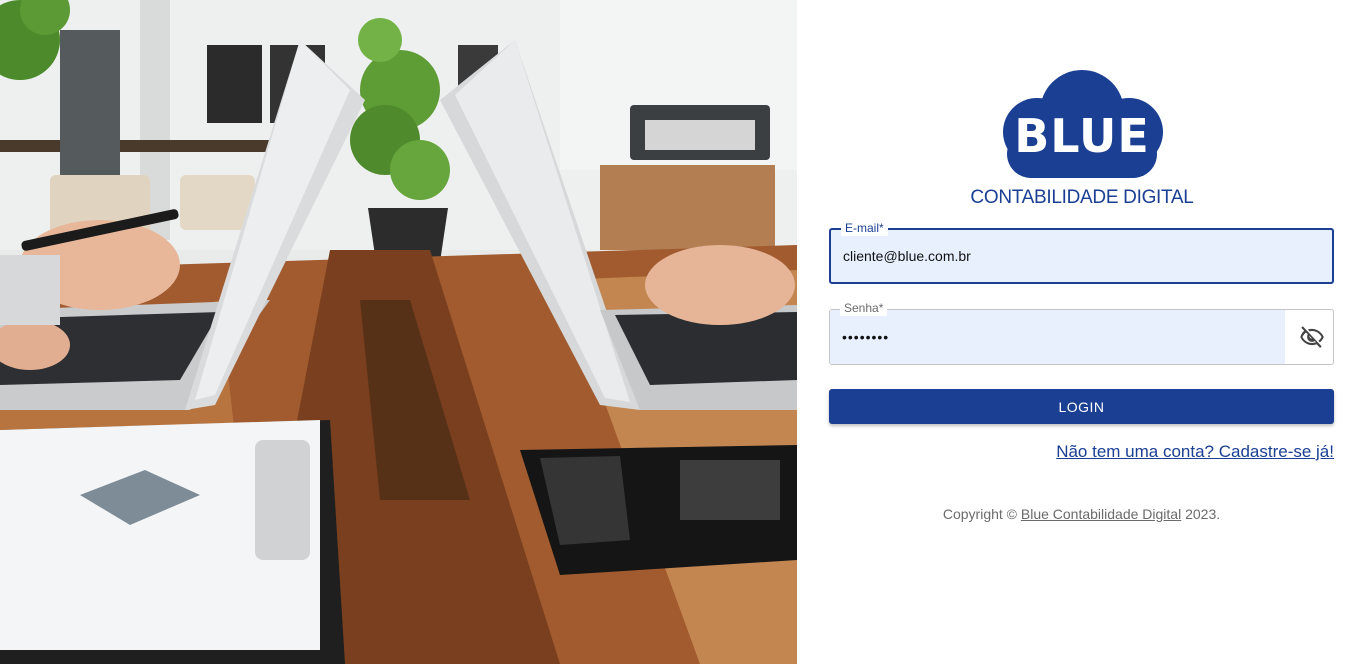 The height and width of the screenshot is (664, 1366). What do you see at coordinates (1082, 197) in the screenshot?
I see `logo-tagline: CONTABILIDADE DIGITAL` at bounding box center [1082, 197].